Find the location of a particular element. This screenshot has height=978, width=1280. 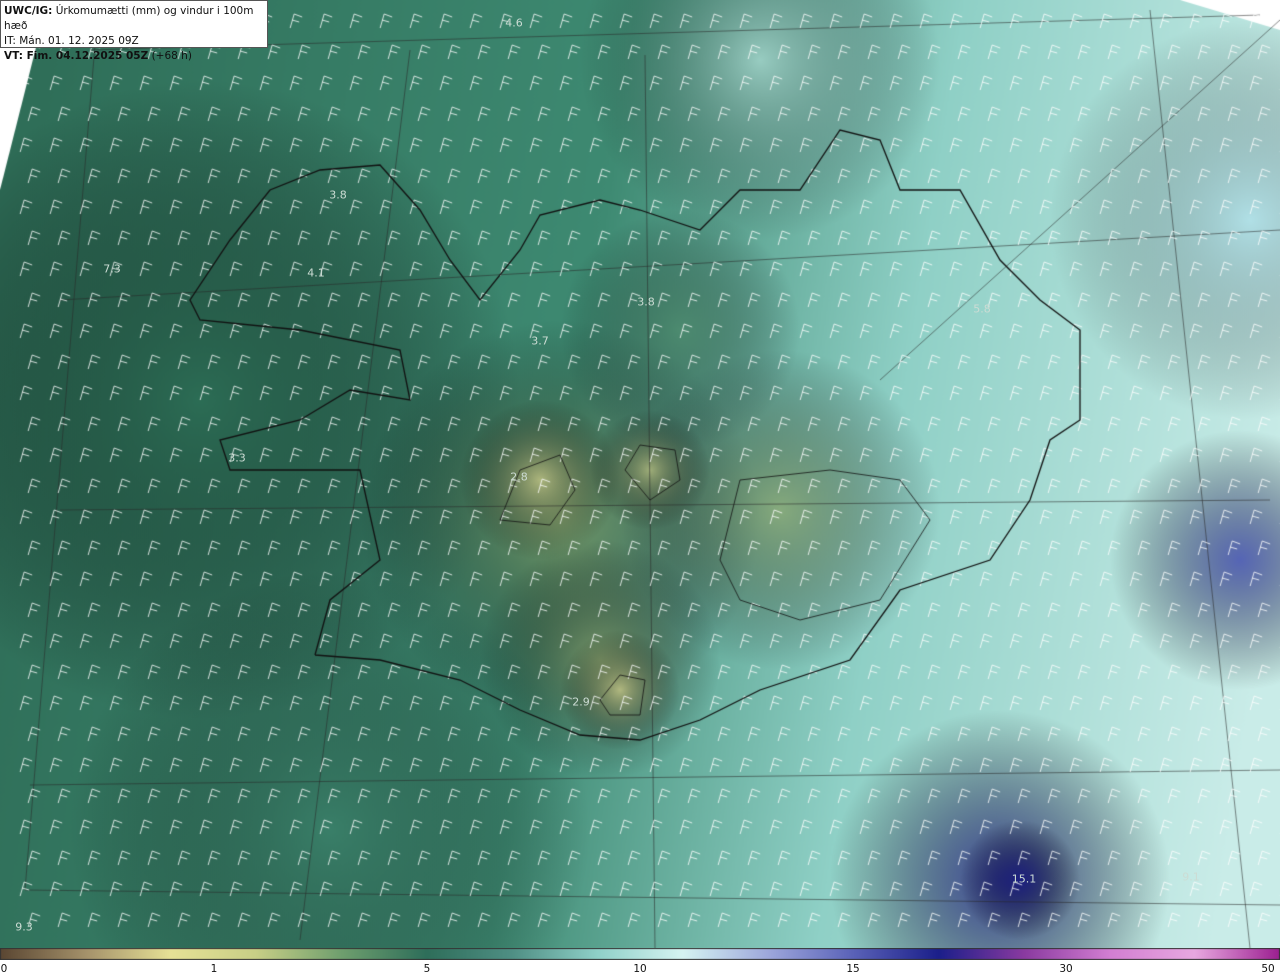

colorbar-tick: 10 is located at coordinates (640, 969).